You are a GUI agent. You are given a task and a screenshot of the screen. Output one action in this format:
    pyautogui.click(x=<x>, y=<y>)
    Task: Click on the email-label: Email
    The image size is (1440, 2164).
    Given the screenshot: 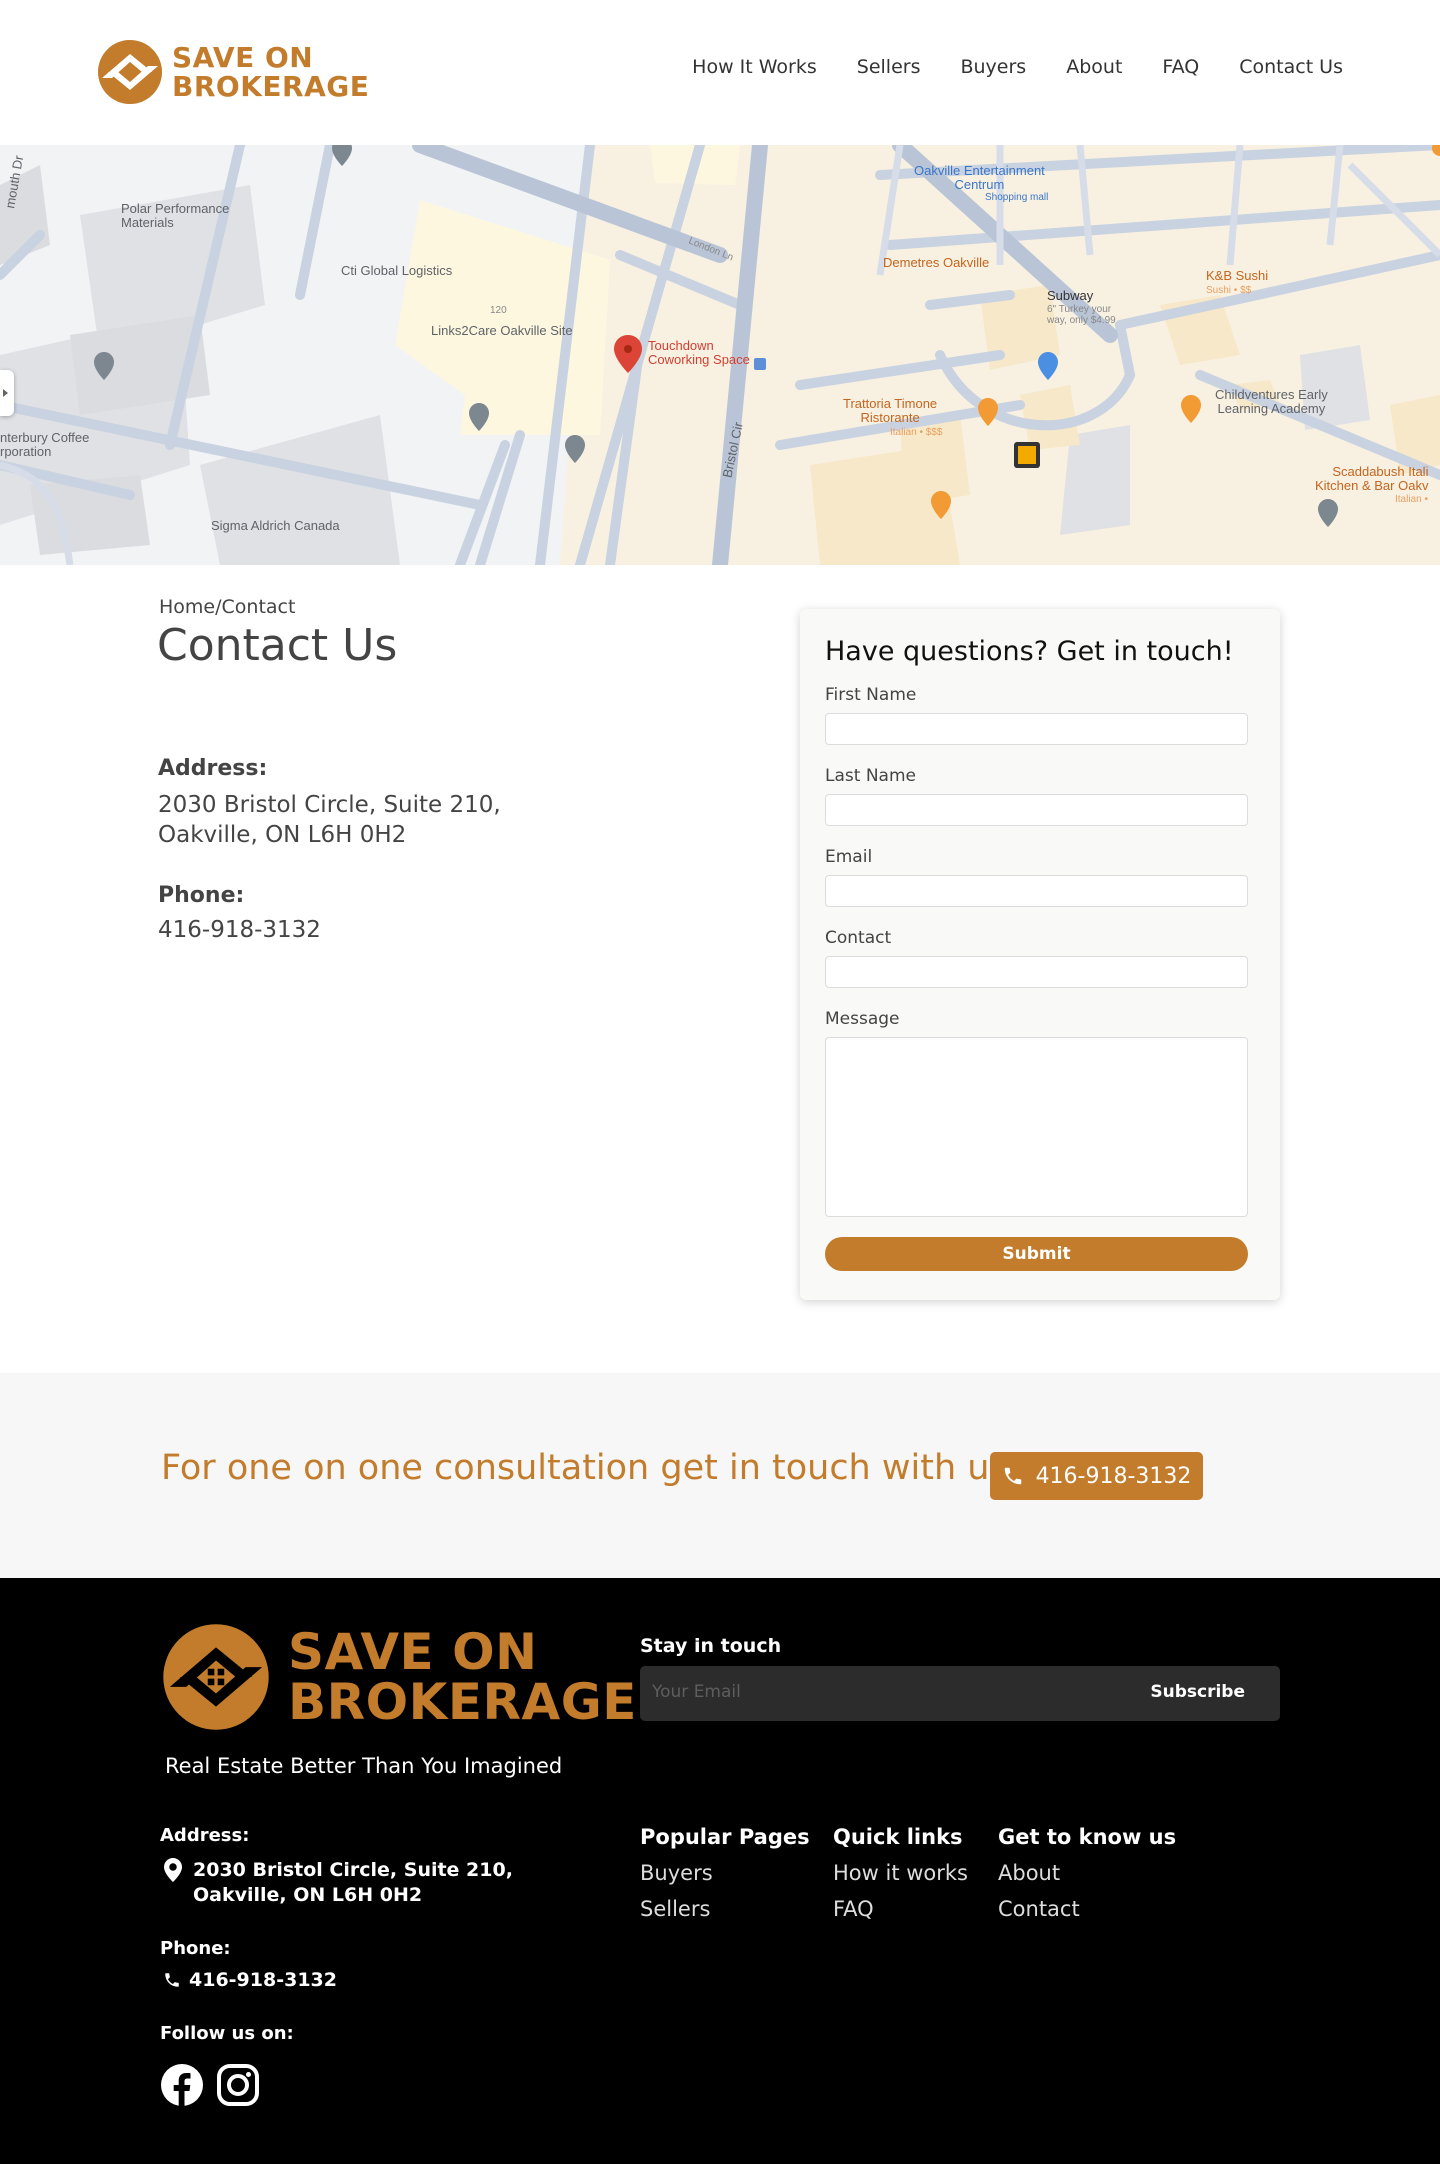 What is the action you would take?
    pyautogui.click(x=849, y=857)
    